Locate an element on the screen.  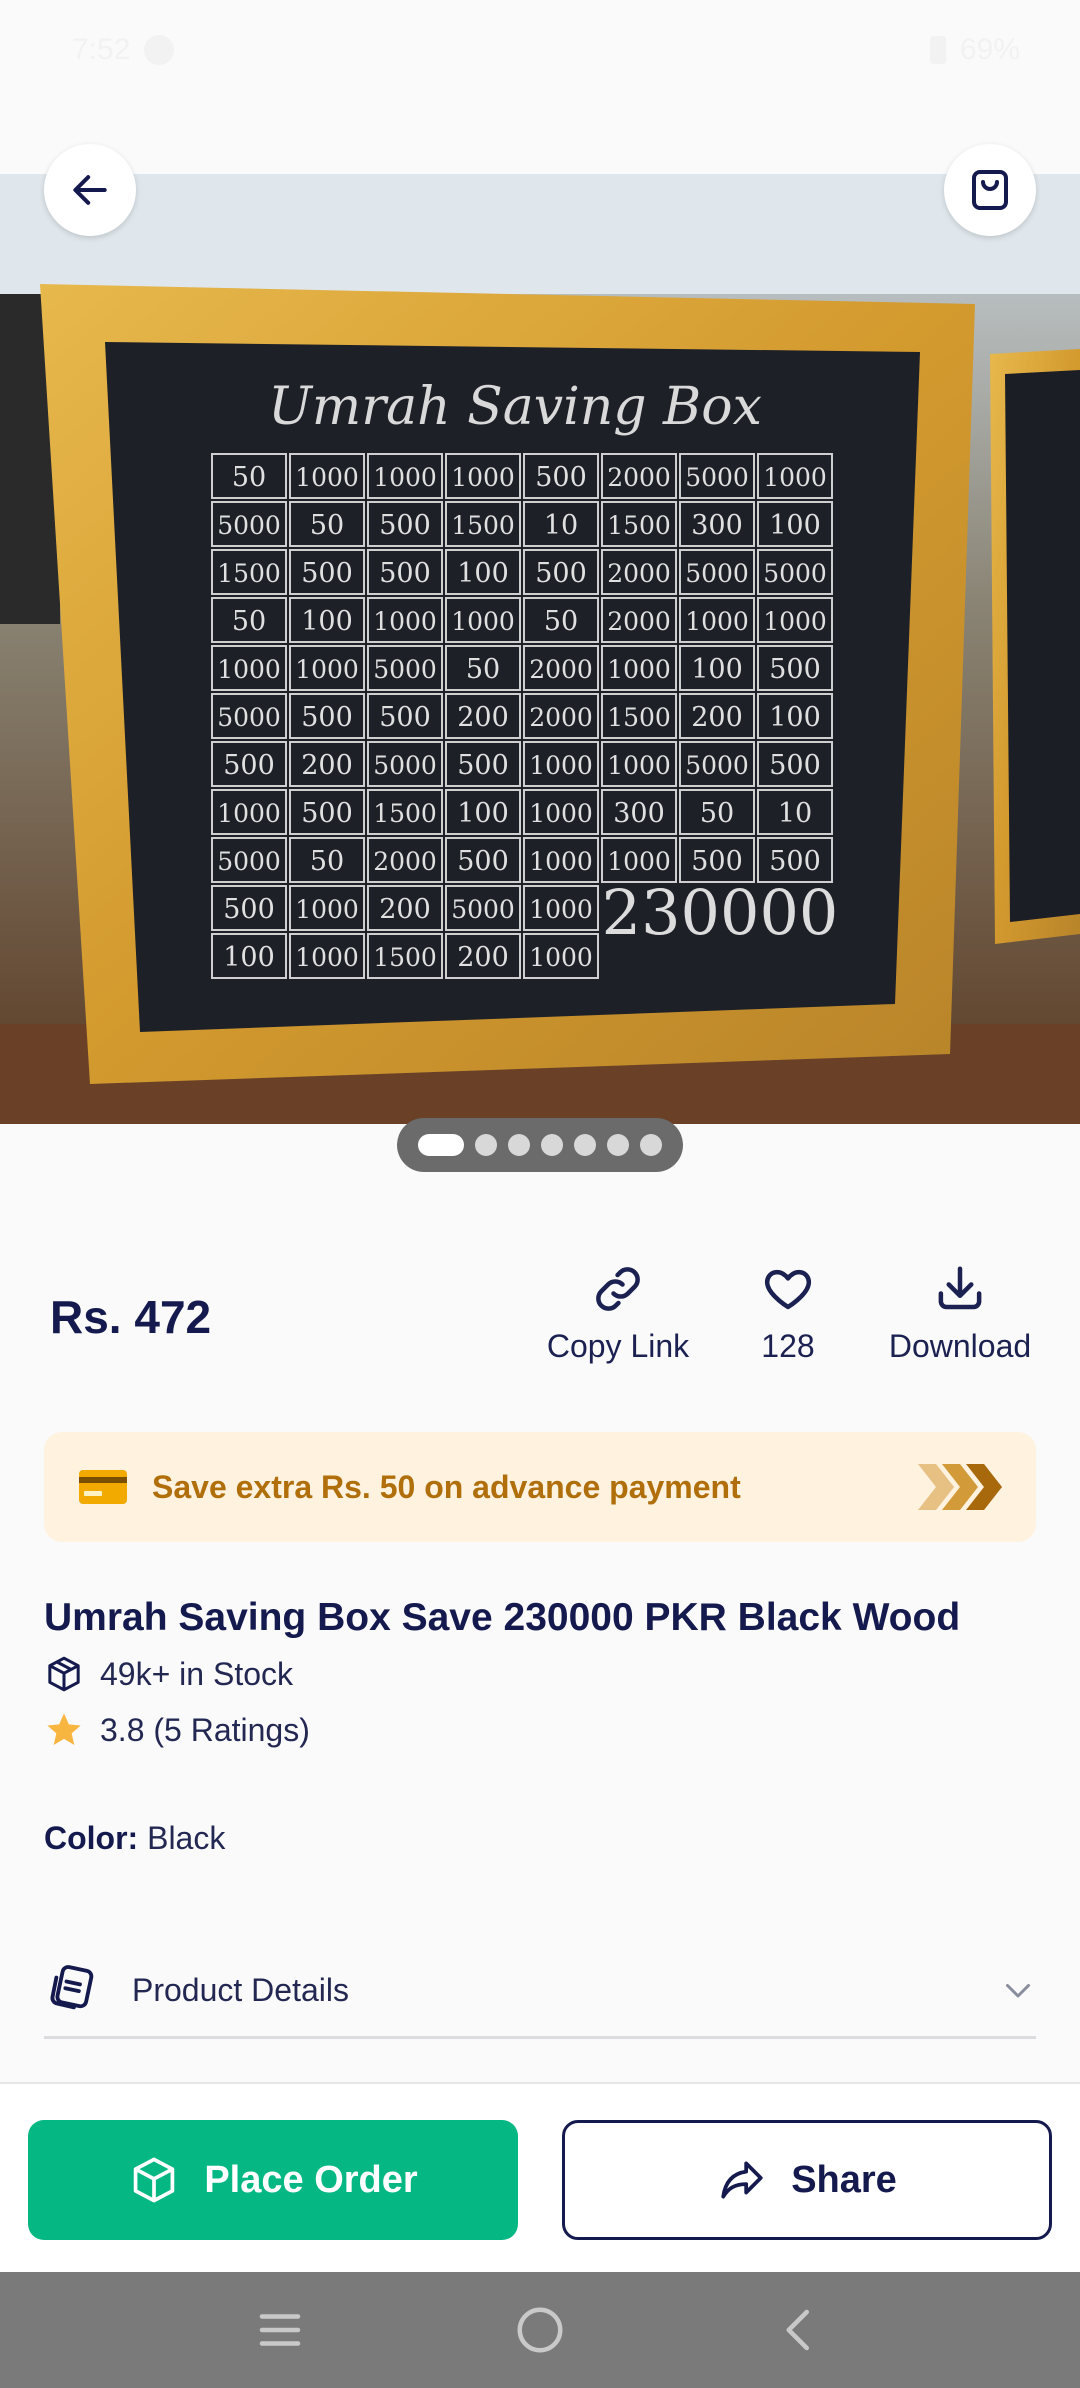
copy-link-button: Copy Link is located at coordinates (618, 1313).